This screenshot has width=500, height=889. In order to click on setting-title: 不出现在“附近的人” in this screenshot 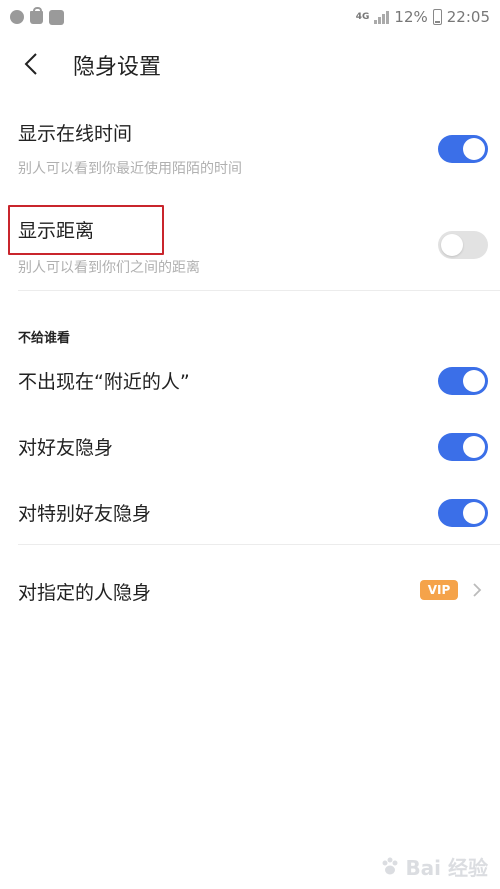, I will do `click(104, 382)`.